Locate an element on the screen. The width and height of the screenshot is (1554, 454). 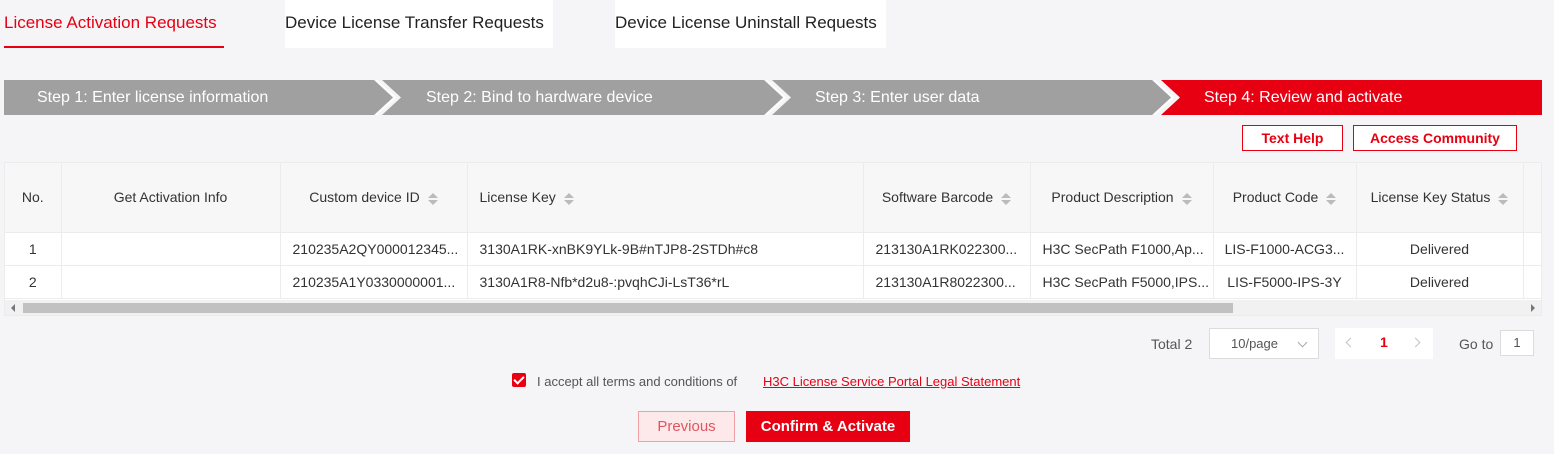
pagination-nav: 1 is located at coordinates (1384, 343).